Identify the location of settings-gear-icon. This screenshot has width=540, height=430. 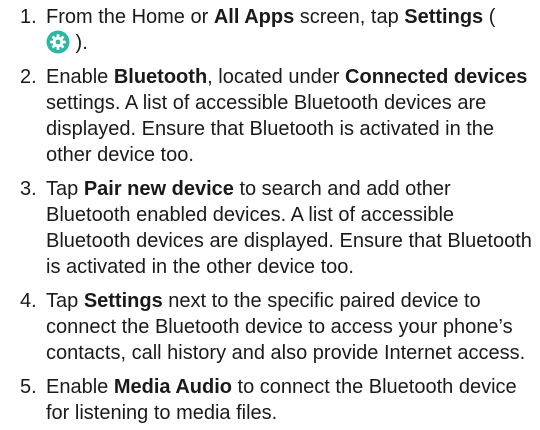
(58, 42).